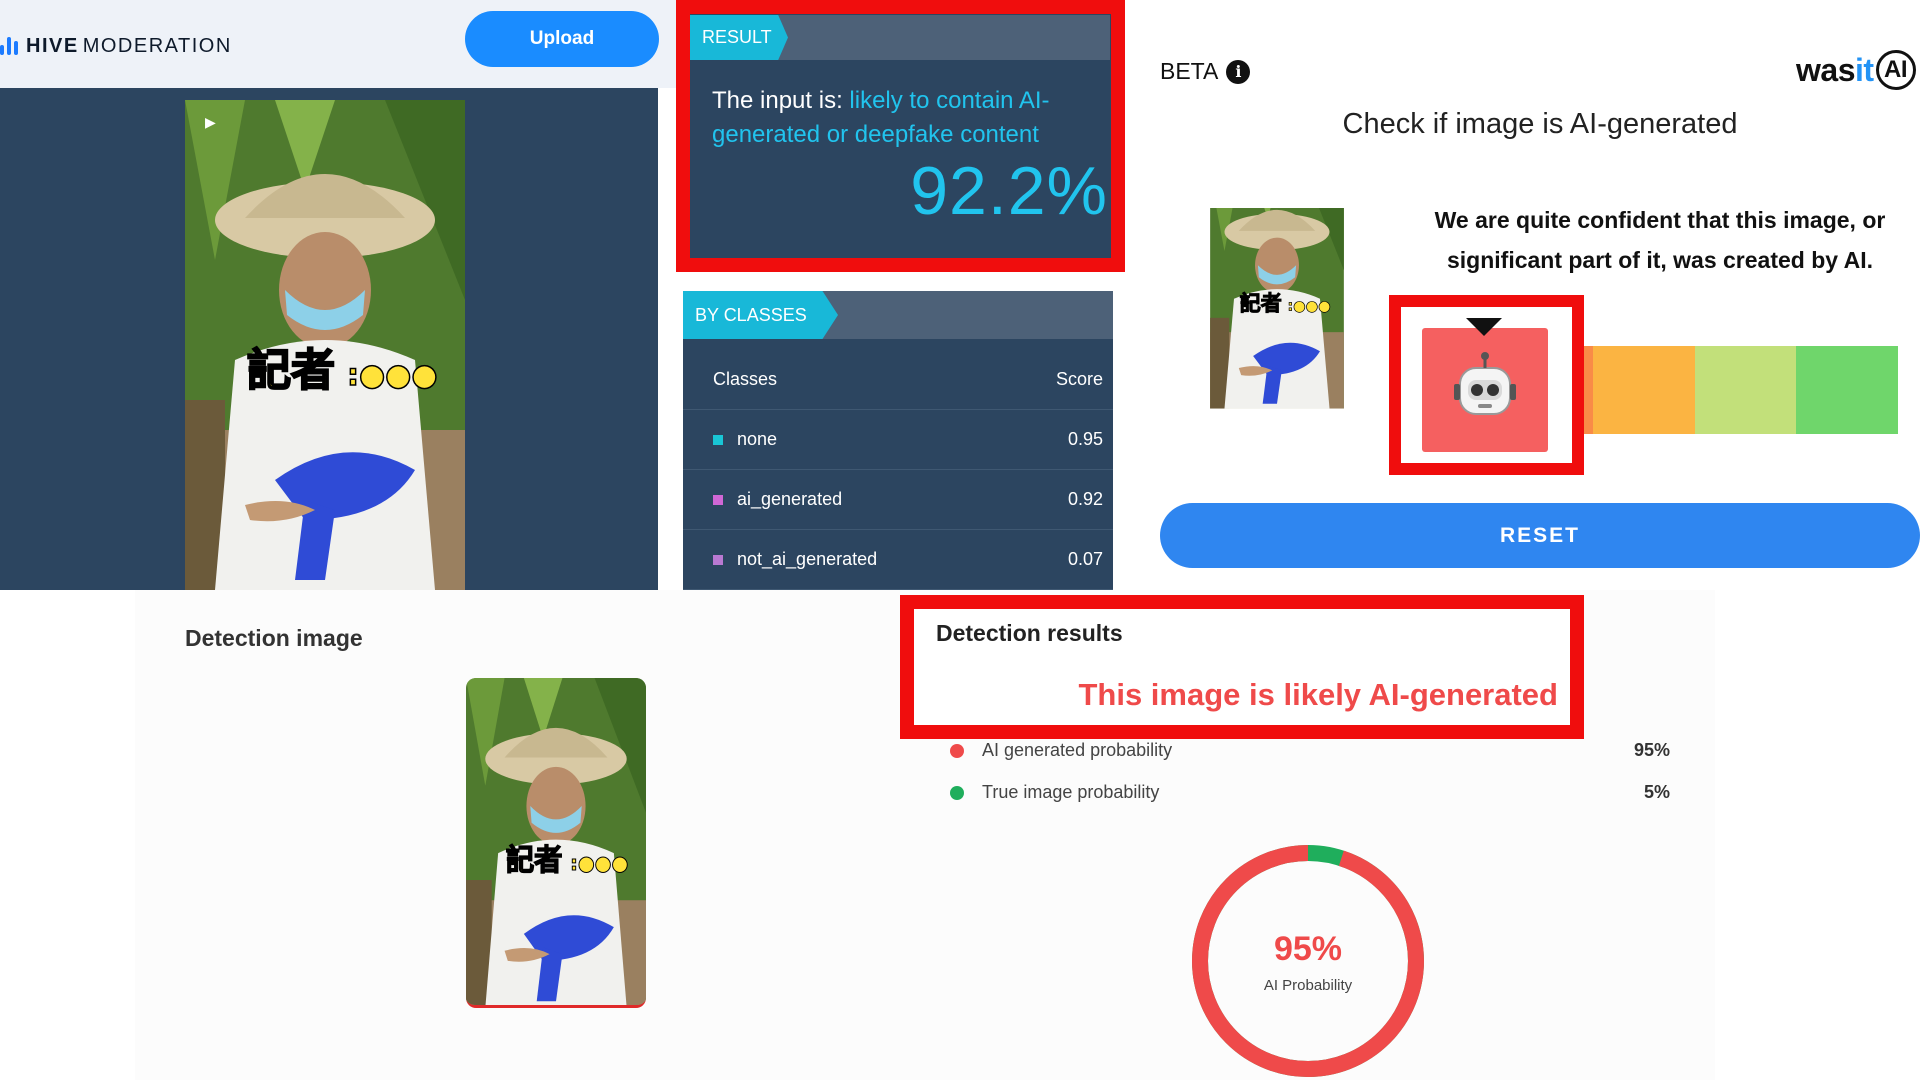  Describe the element at coordinates (807, 559) in the screenshot. I see `class-name: not_ai_generated` at that location.